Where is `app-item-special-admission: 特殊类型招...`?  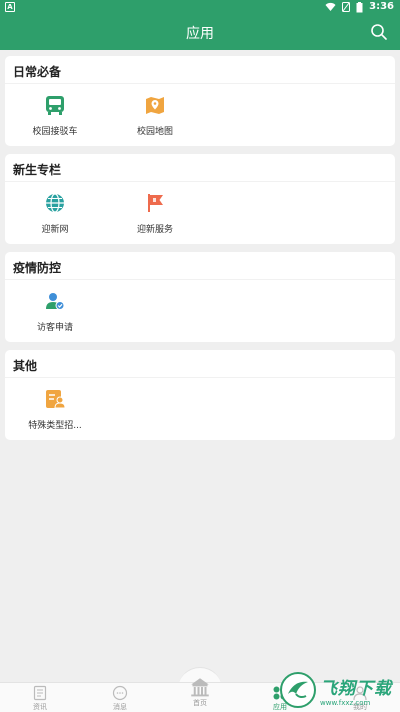
app-item-special-admission: 特殊类型招... is located at coordinates (55, 414).